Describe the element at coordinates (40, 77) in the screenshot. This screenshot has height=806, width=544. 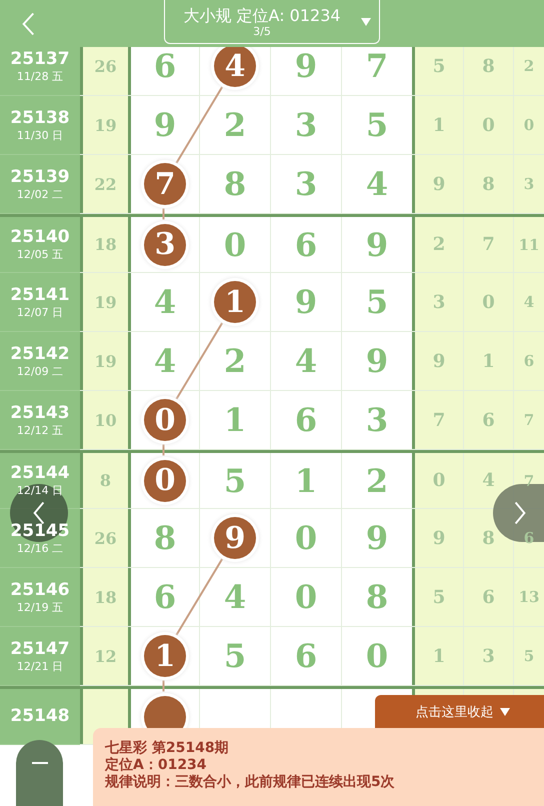
I see `draw-date: 11/28 五` at that location.